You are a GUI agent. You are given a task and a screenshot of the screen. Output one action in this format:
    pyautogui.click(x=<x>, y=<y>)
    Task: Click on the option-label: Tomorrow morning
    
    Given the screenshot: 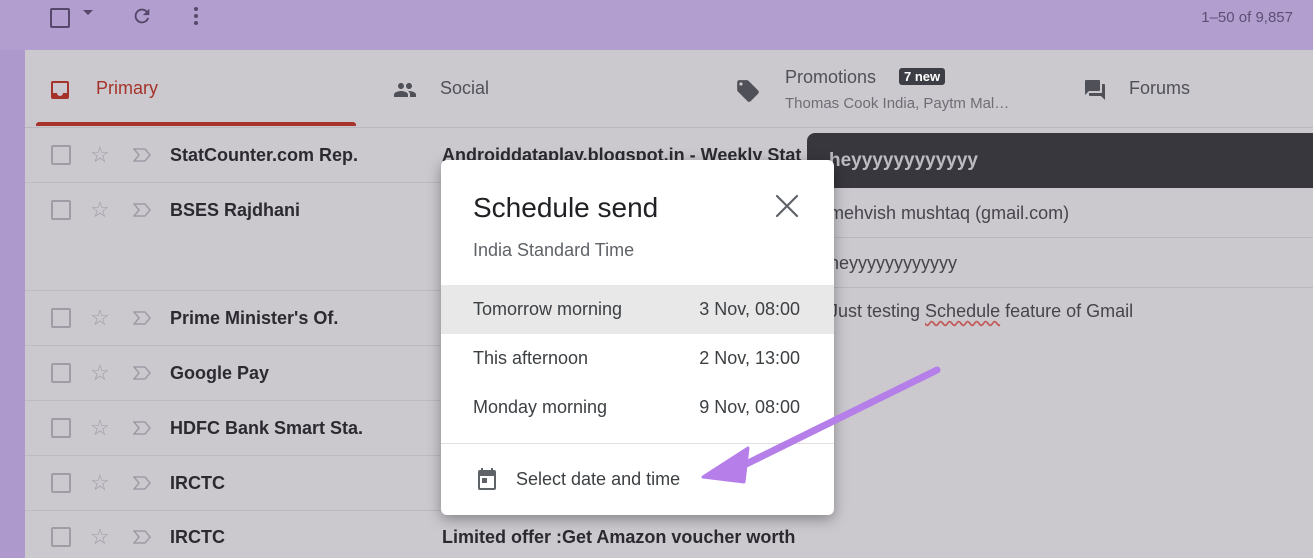 What is the action you would take?
    pyautogui.click(x=548, y=309)
    